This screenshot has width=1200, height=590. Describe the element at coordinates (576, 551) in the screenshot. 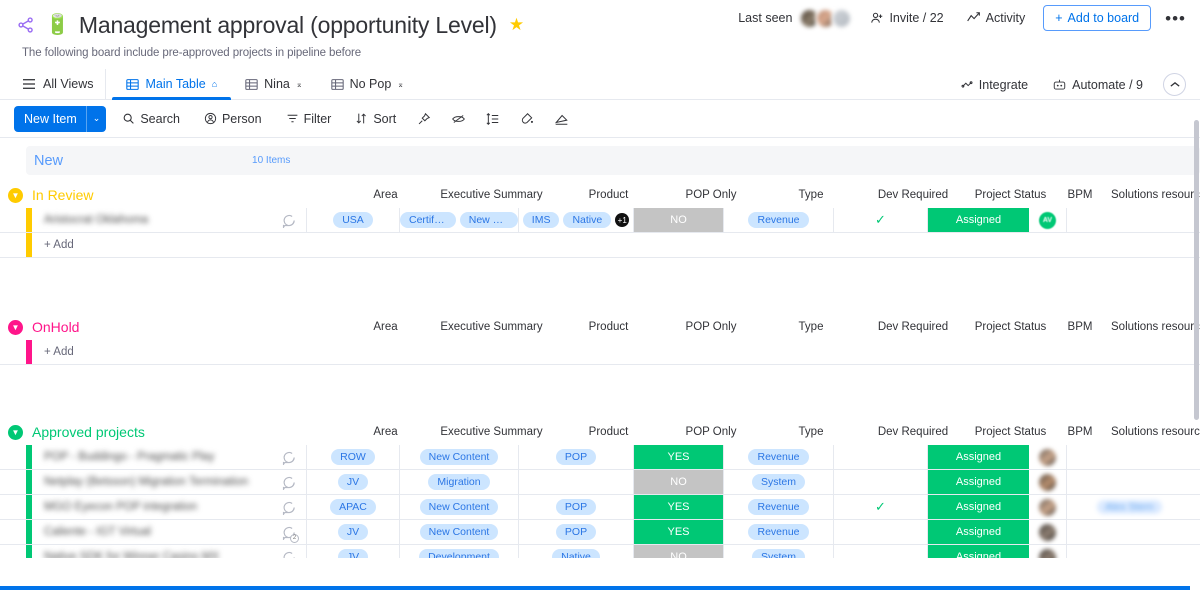

I see `cell-product: Native` at that location.